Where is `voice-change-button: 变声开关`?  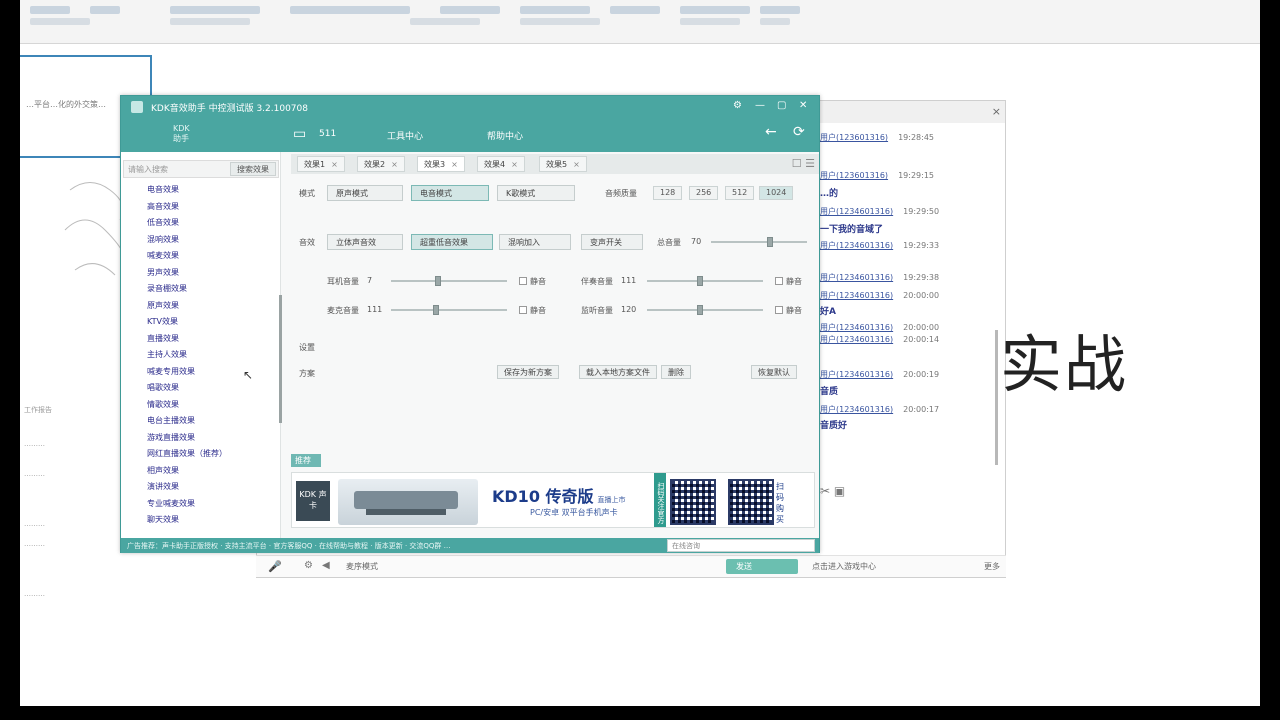 voice-change-button: 变声开关 is located at coordinates (612, 242).